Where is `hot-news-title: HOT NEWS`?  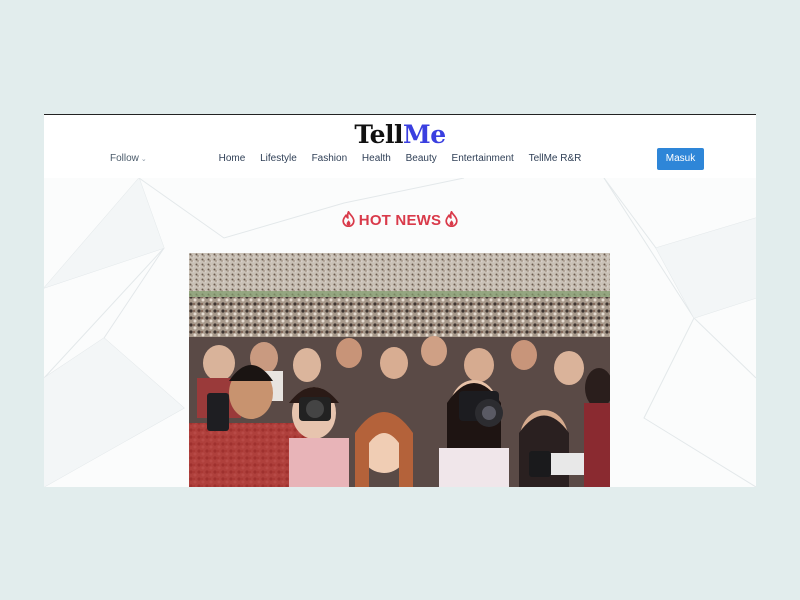 hot-news-title: HOT NEWS is located at coordinates (400, 220).